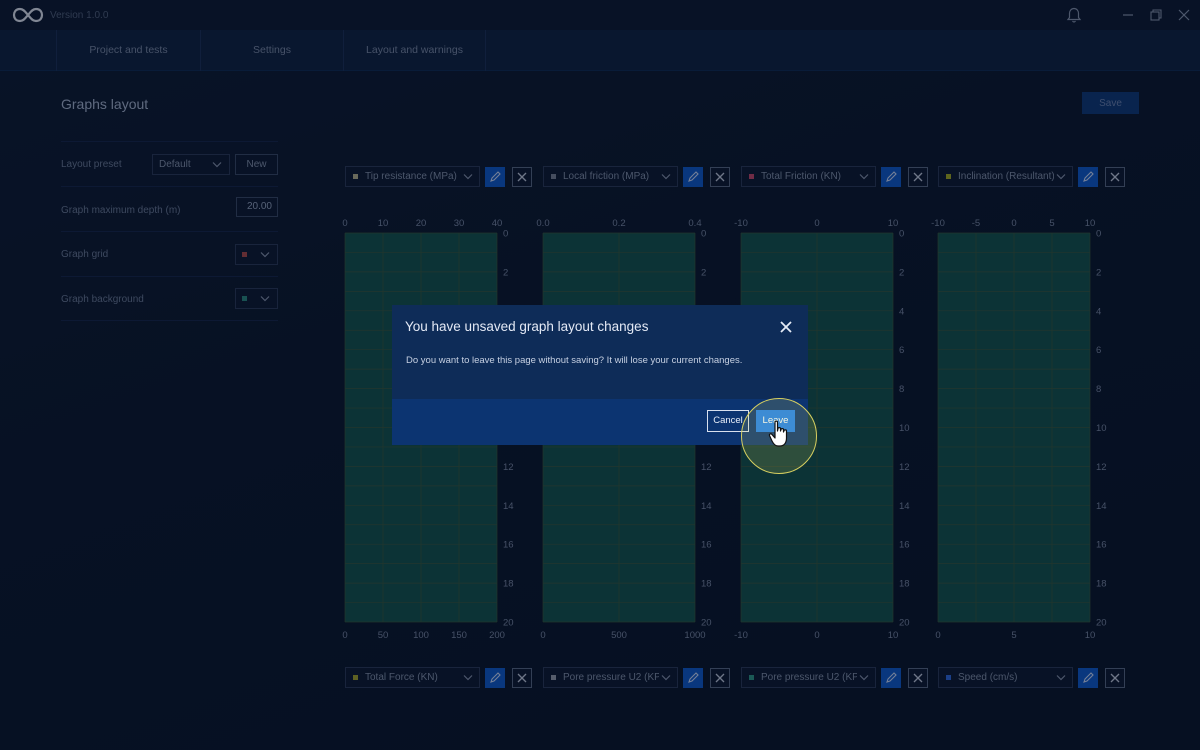 This screenshot has width=1200, height=750. Describe the element at coordinates (786, 327) in the screenshot. I see `close-icon` at that location.